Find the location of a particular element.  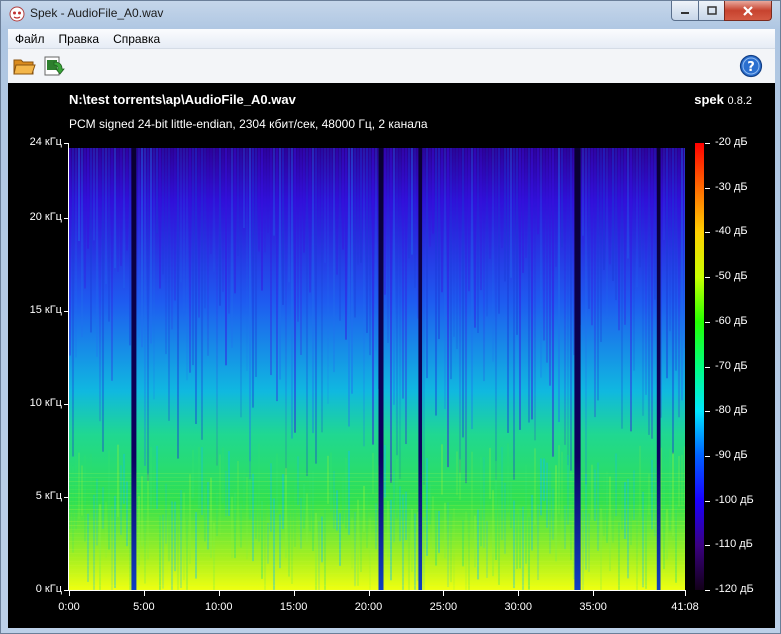

x-tick-label: 25:00 is located at coordinates (443, 607).